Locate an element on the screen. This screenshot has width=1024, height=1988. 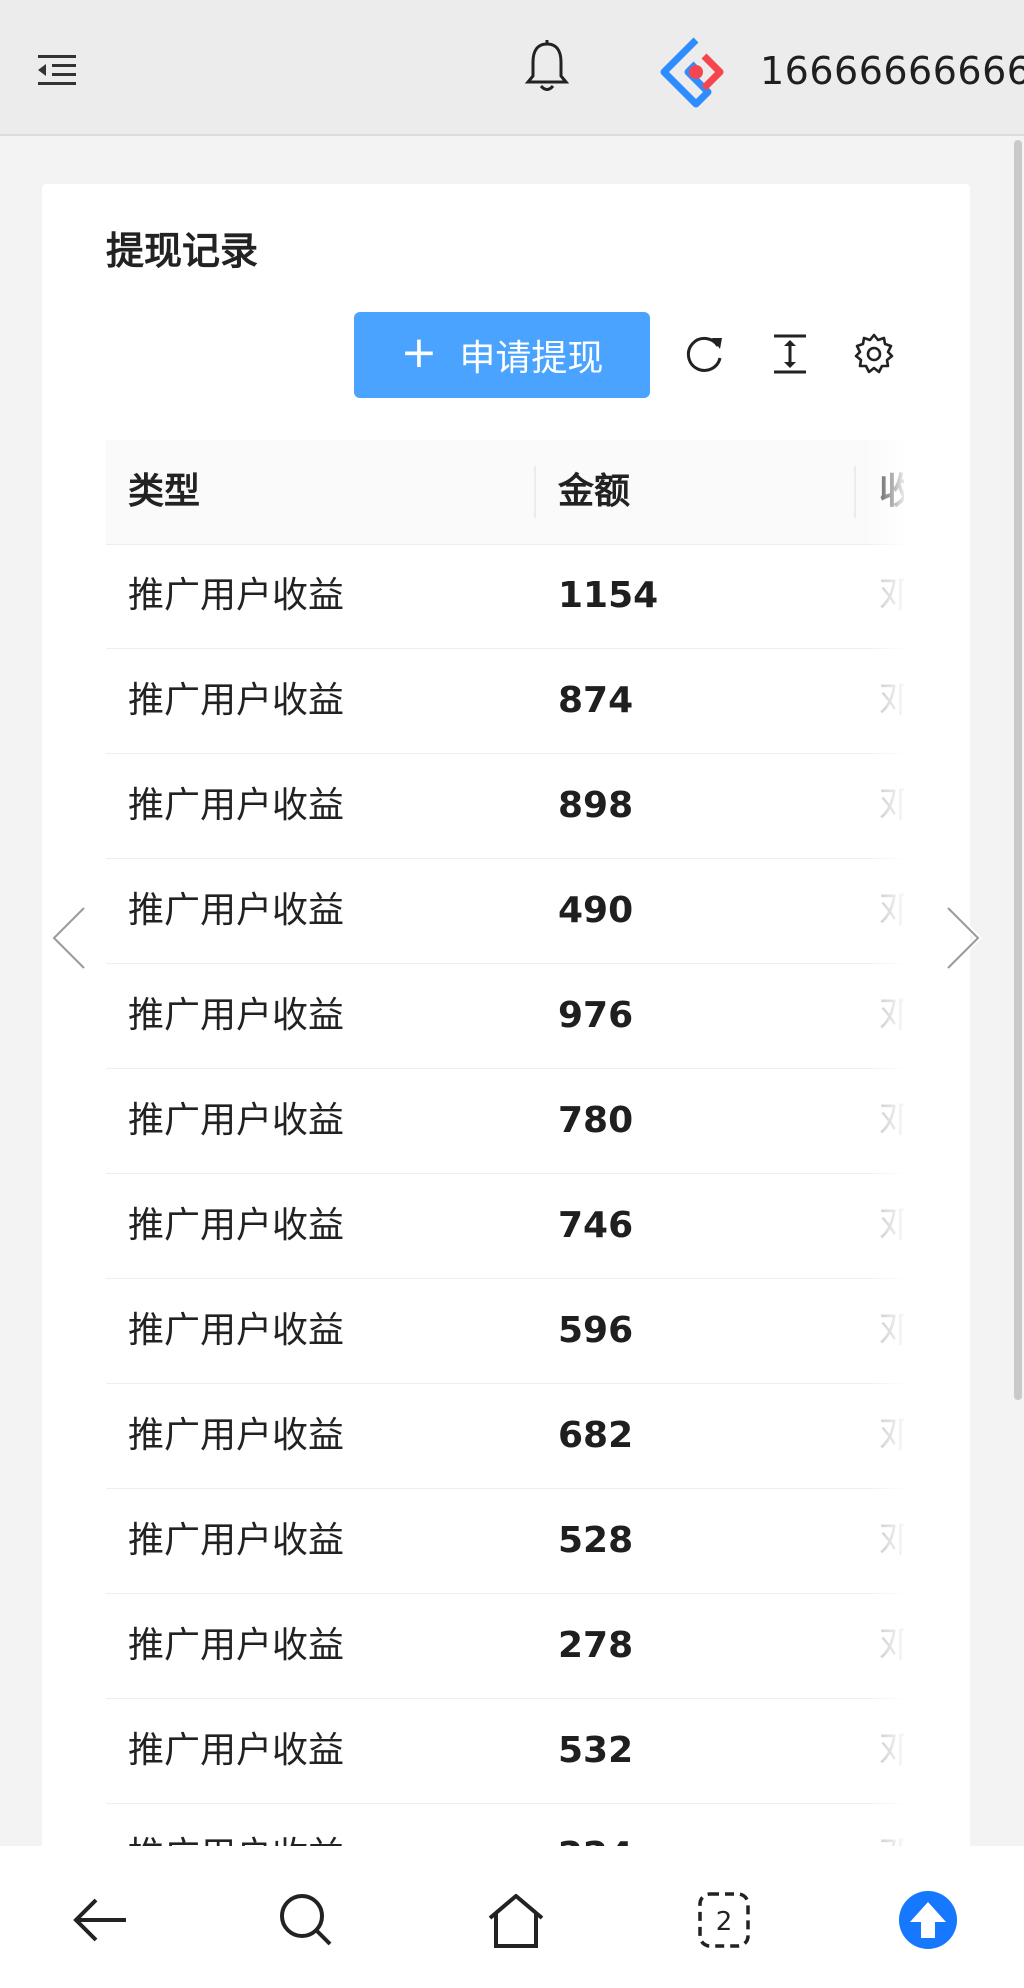
tabs-count: 2 is located at coordinates (724, 1922).